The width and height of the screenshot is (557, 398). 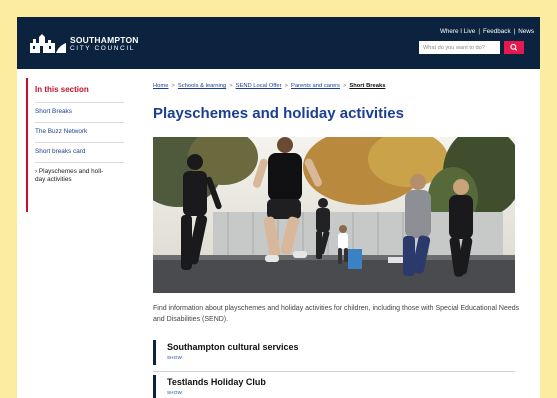 I want to click on search-icon, so click(x=514, y=47).